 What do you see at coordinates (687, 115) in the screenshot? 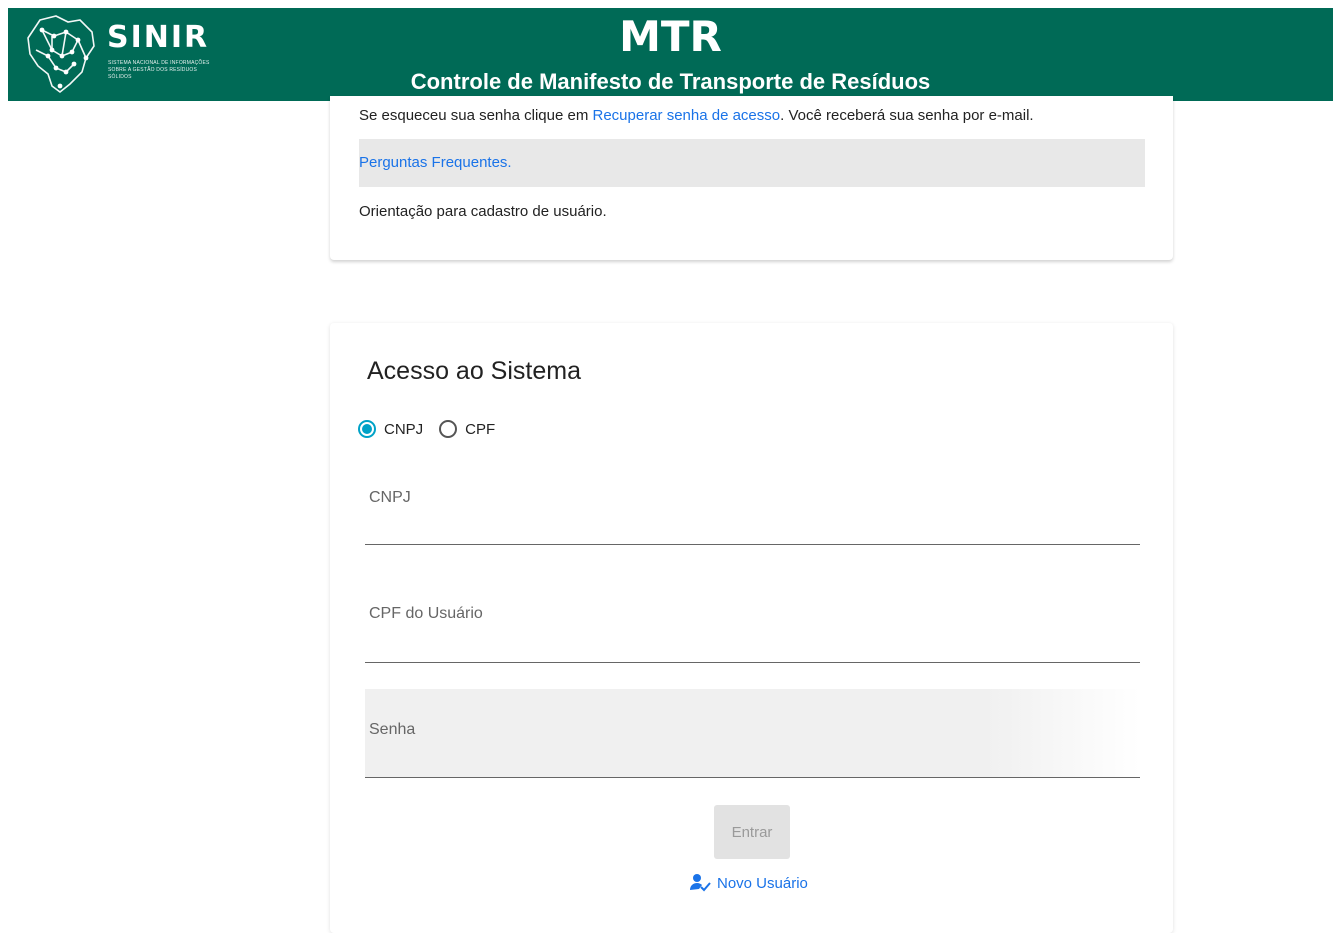
I see `recover-password-link: Recuperar senha de acesso` at bounding box center [687, 115].